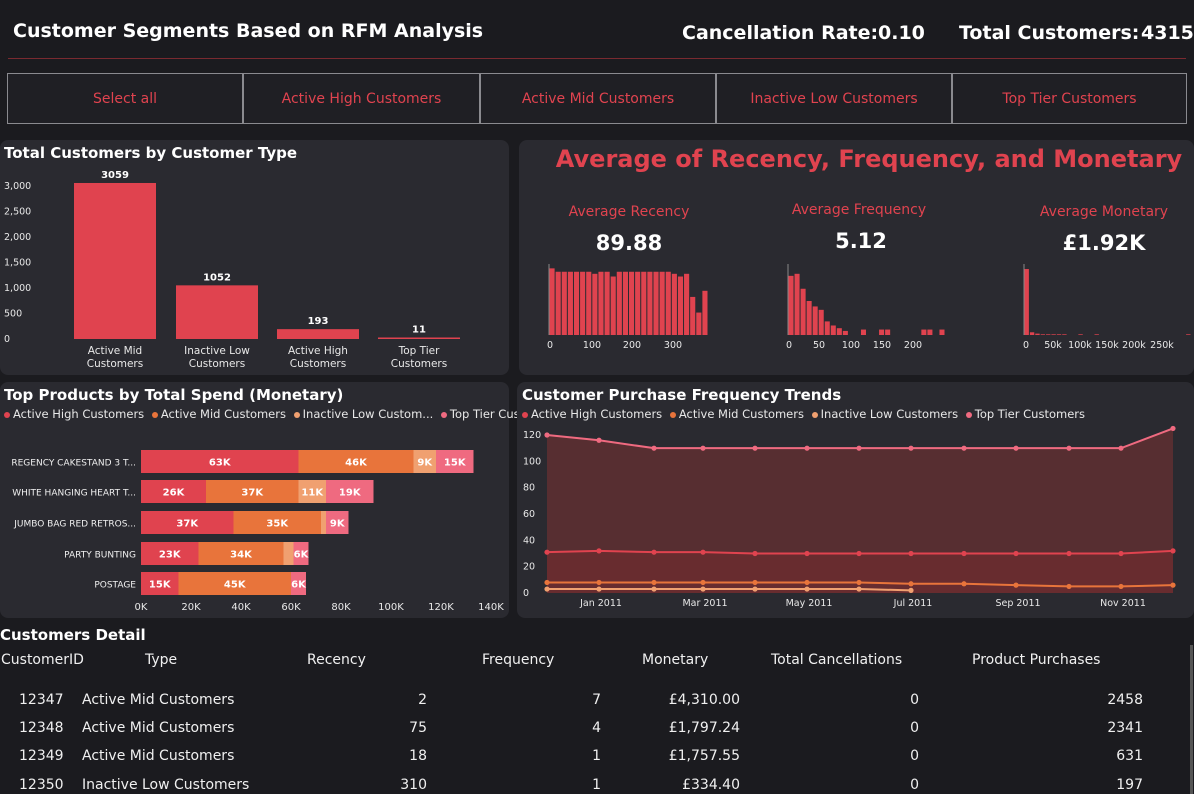 This screenshot has width=1194, height=794. What do you see at coordinates (277, 524) in the screenshot?
I see `segment-label: 35K` at bounding box center [277, 524].